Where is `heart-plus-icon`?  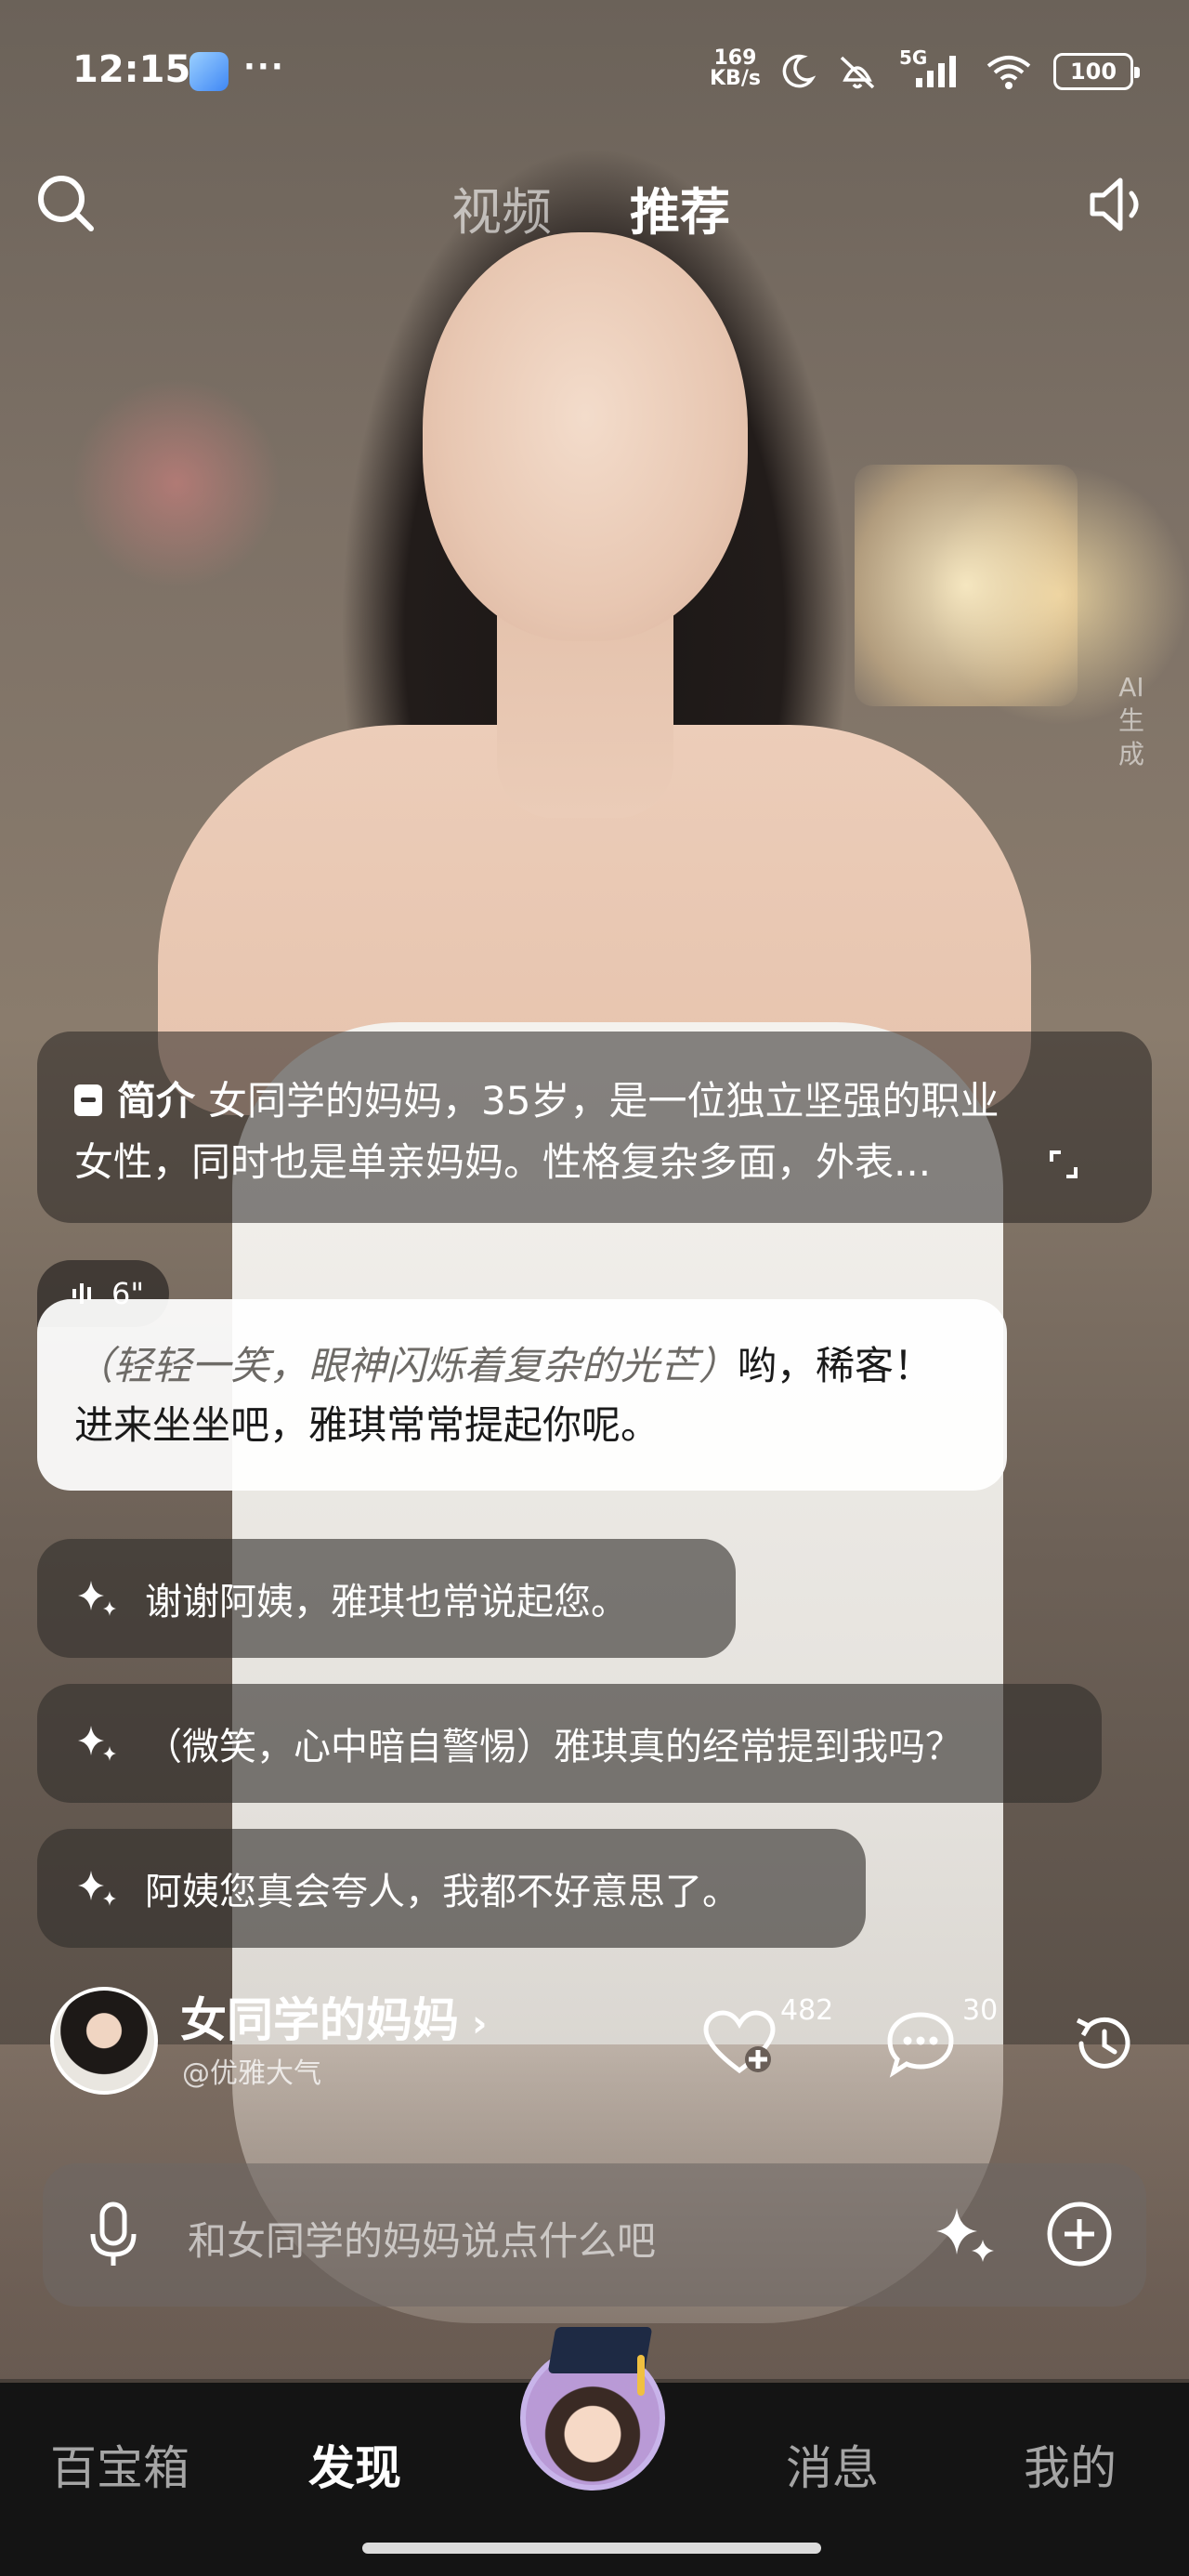 heart-plus-icon is located at coordinates (740, 2042).